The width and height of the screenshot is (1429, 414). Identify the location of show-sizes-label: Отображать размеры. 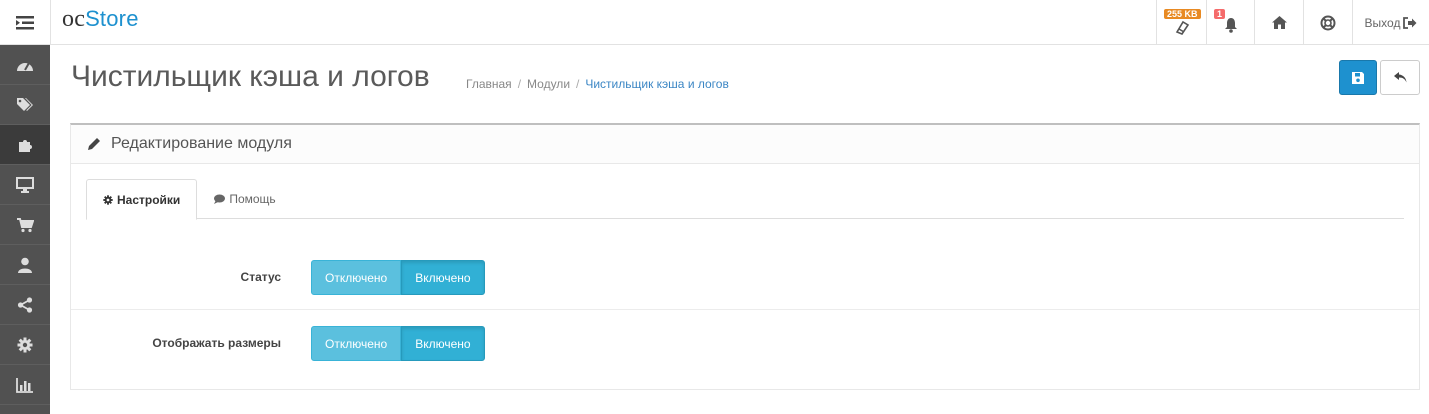
(216, 343).